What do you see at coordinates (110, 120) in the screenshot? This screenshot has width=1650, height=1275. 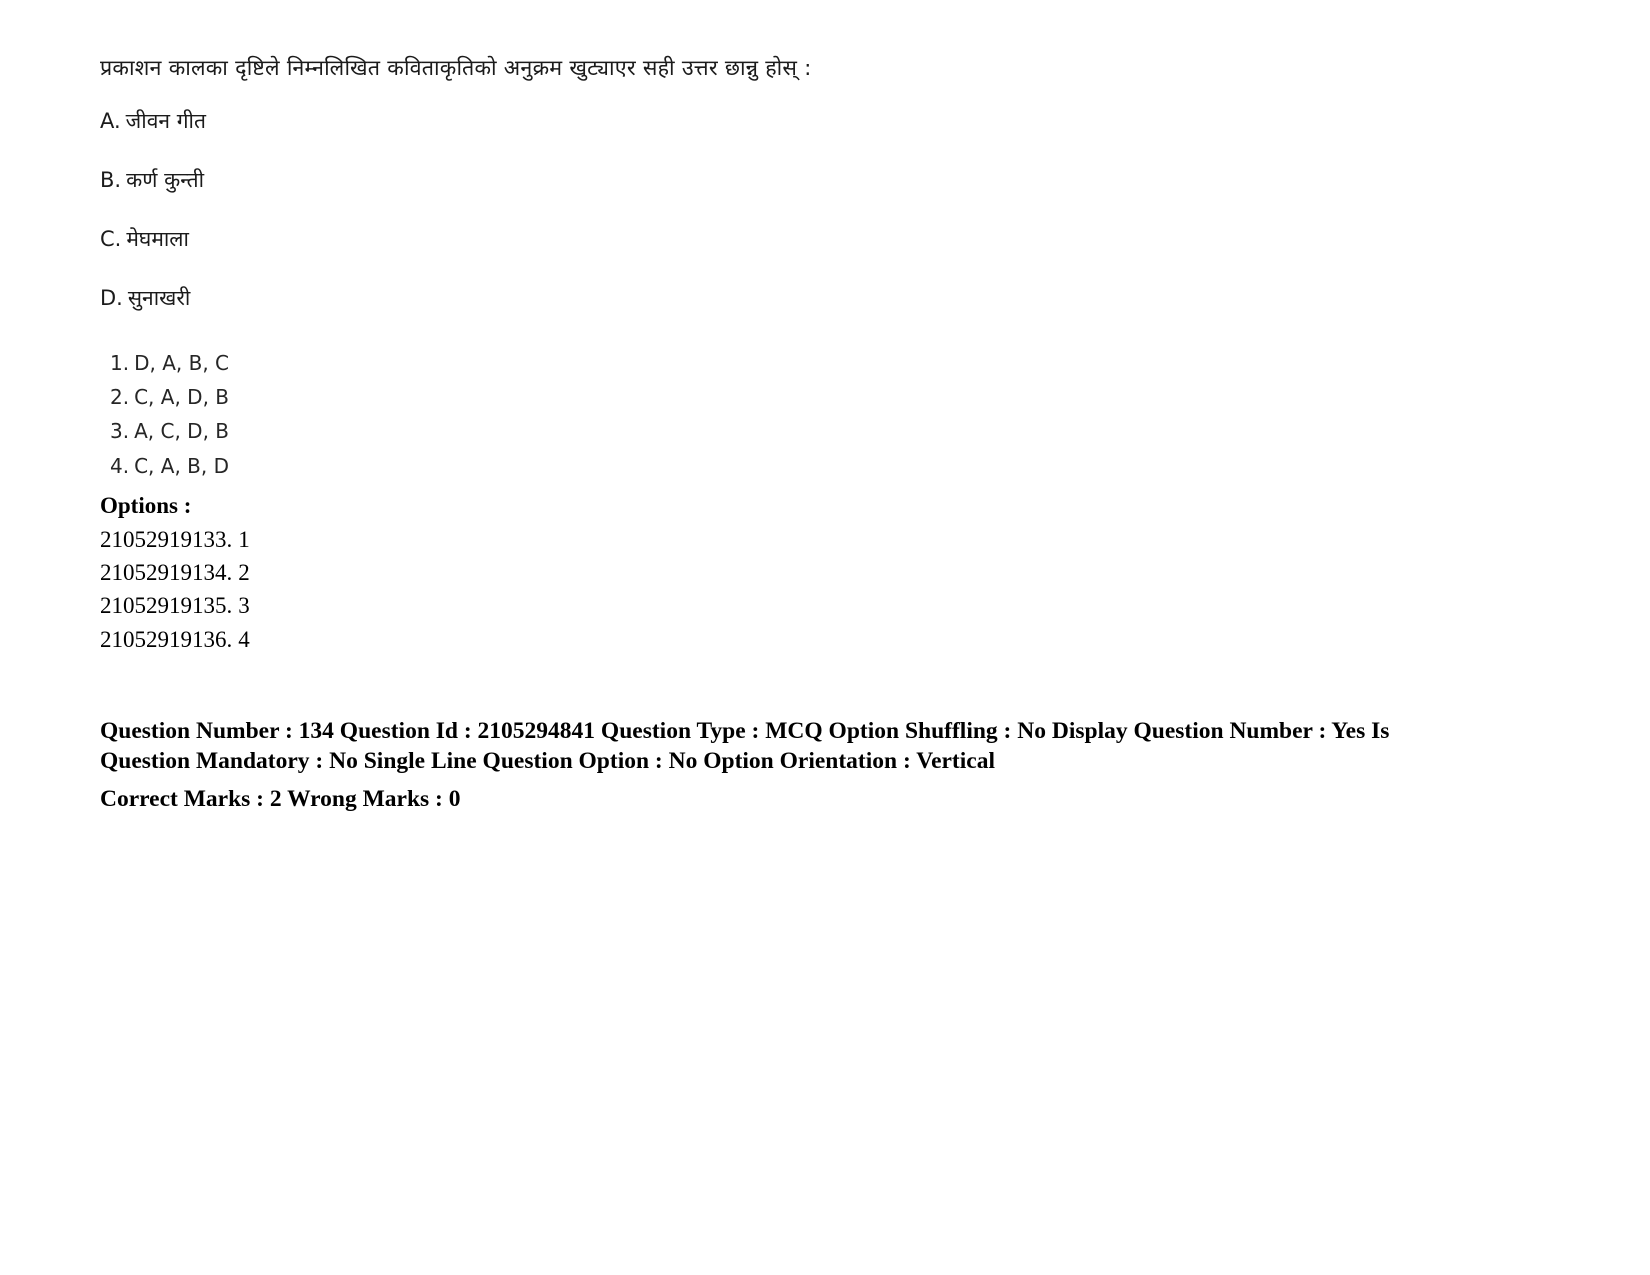 I see `statement-label-a: A.` at bounding box center [110, 120].